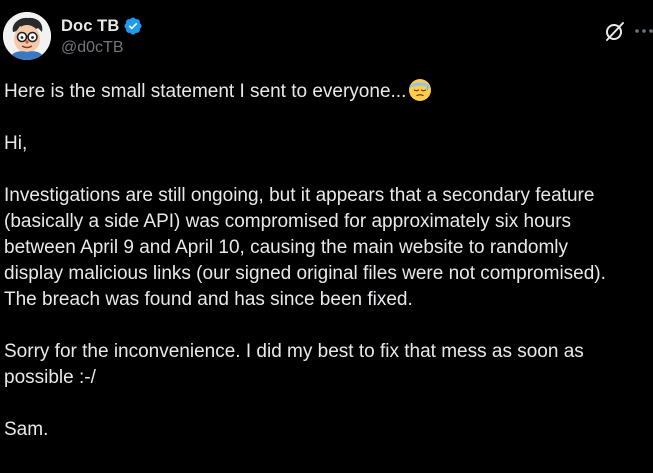 The width and height of the screenshot is (653, 473). I want to click on avatar-illustration, so click(27, 36).